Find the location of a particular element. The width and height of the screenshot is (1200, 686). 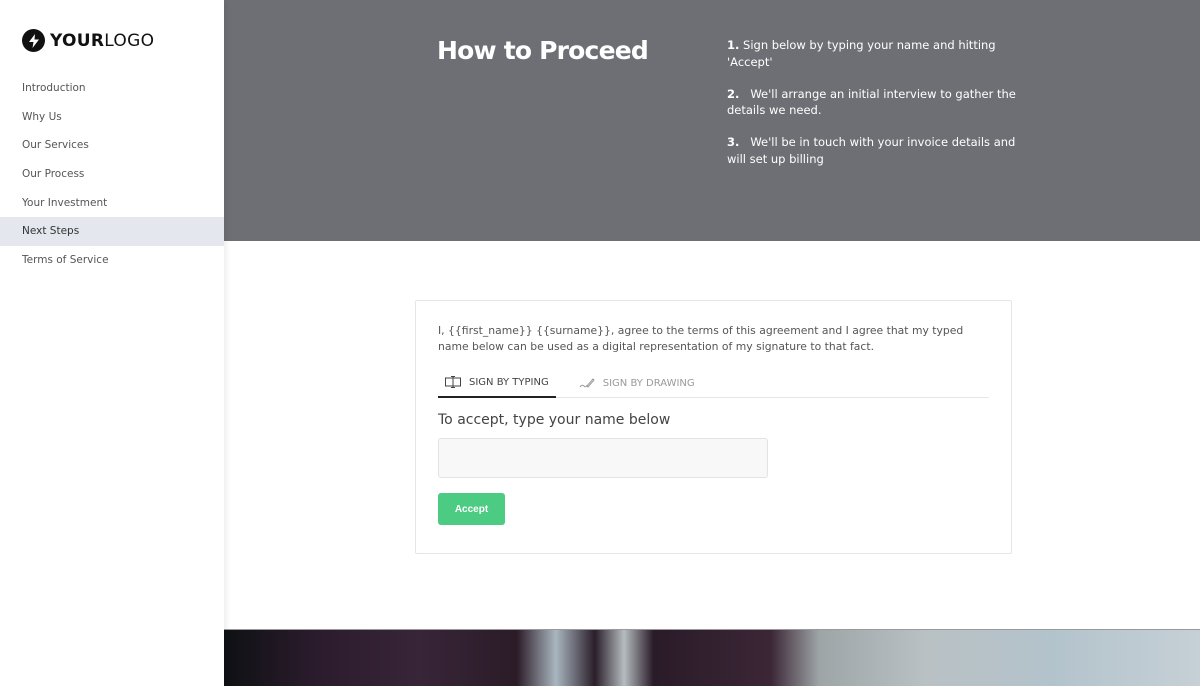

lightning-bolt-icon is located at coordinates (33, 40).